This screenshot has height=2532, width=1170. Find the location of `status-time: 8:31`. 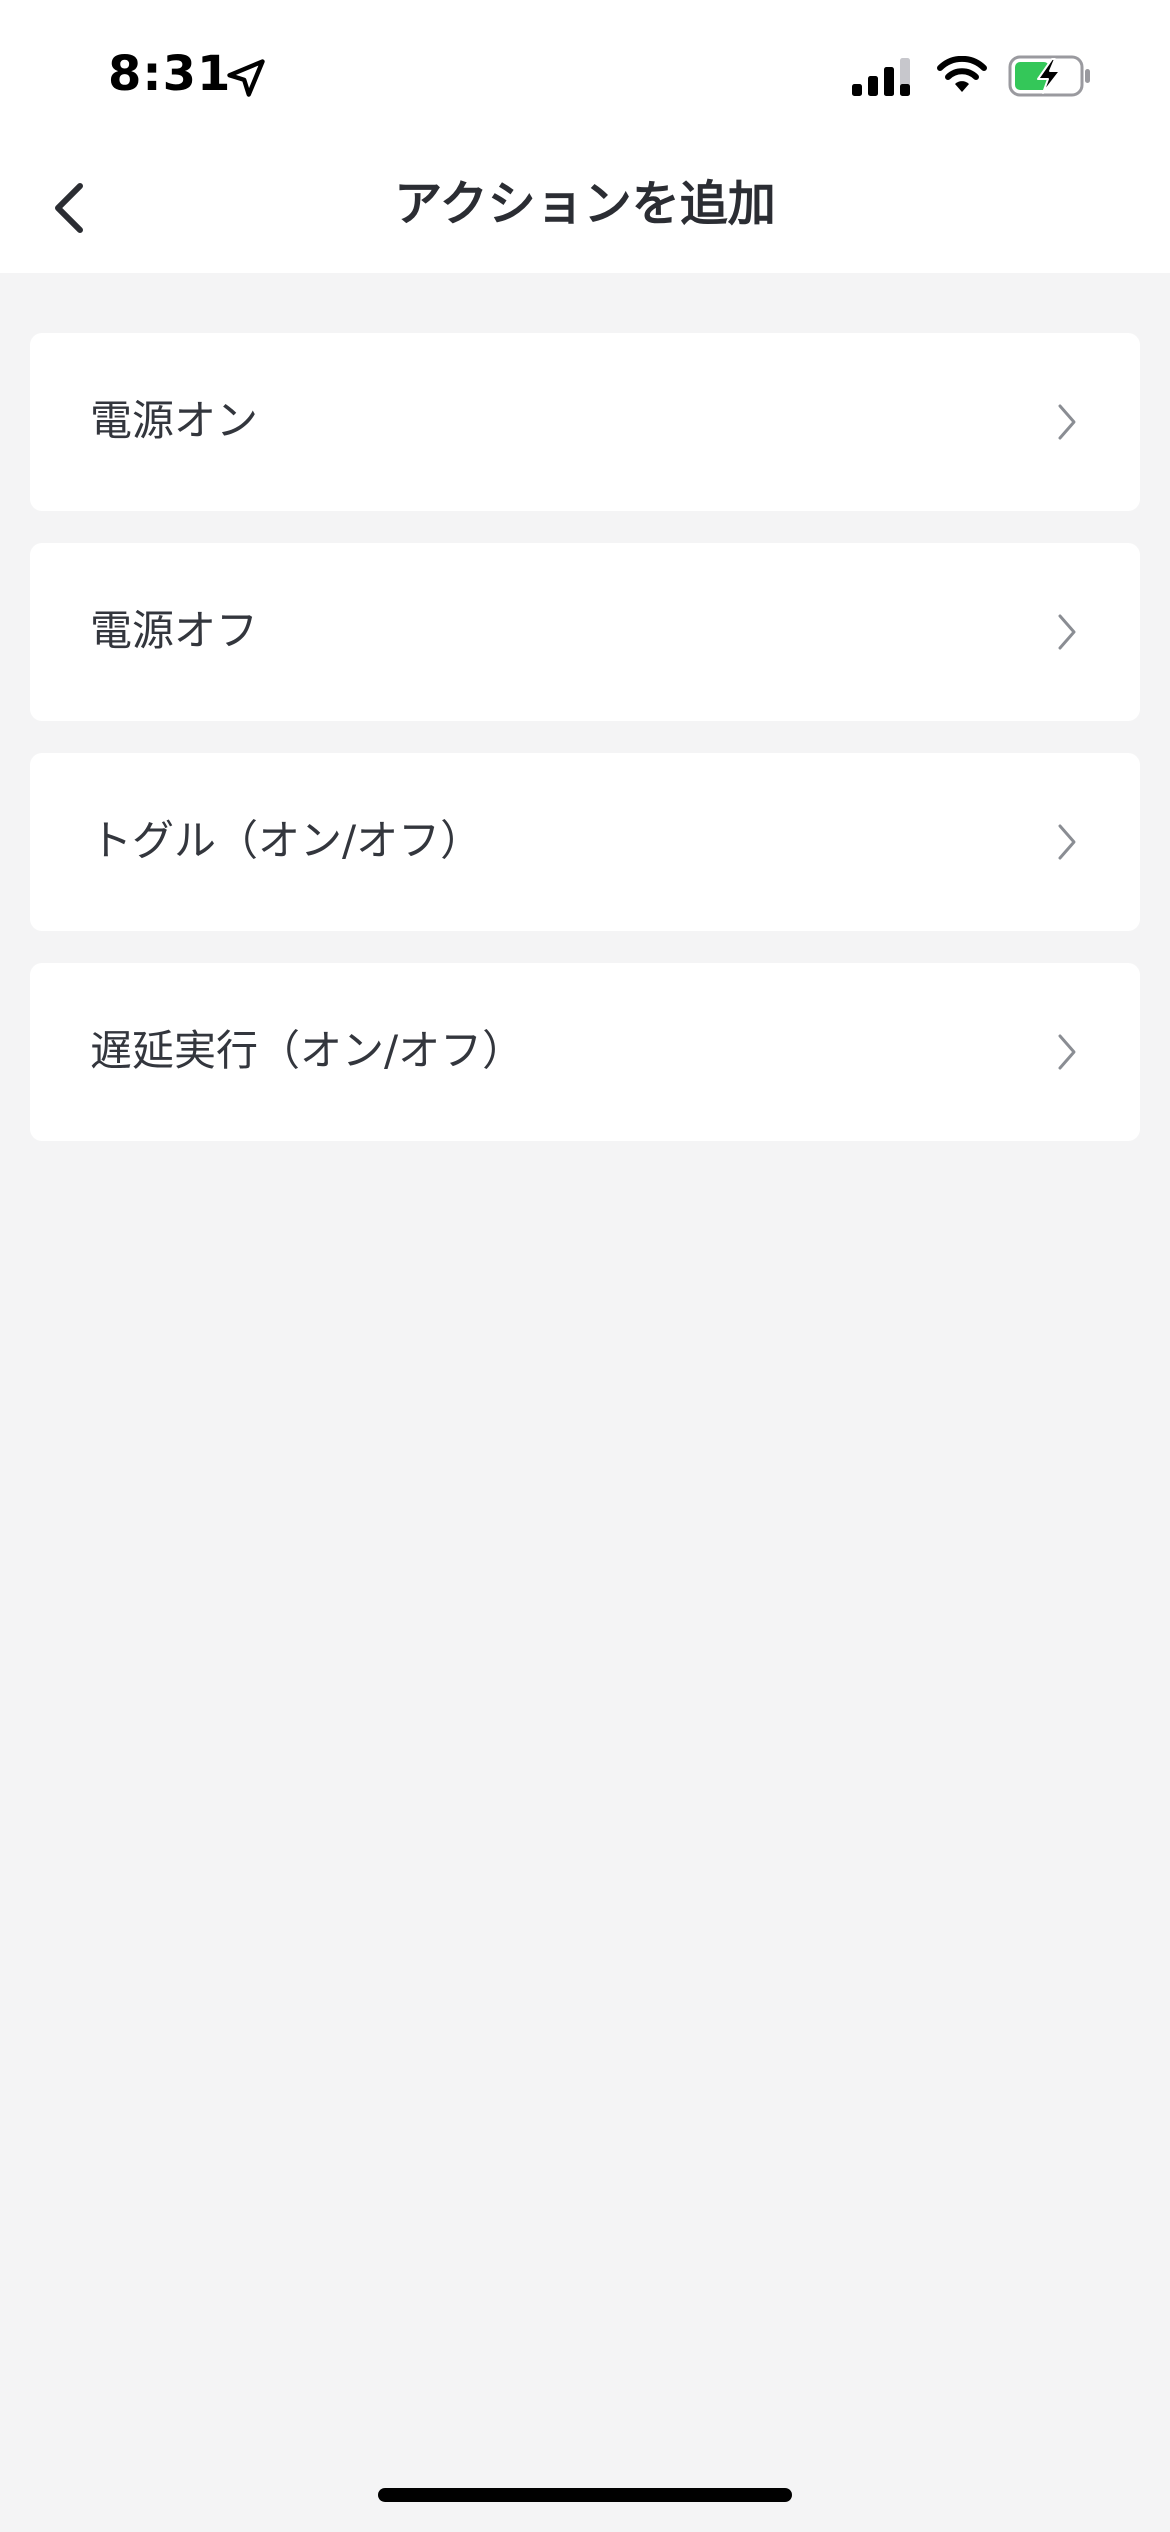

status-time: 8:31 is located at coordinates (170, 74).